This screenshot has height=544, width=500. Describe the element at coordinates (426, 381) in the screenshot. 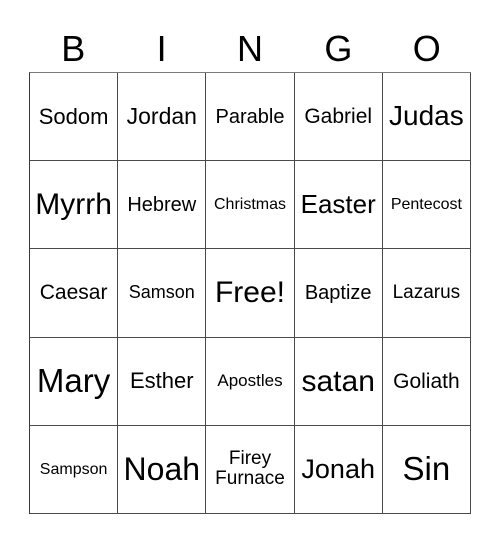

I see `bingo-cell: Goliath` at that location.